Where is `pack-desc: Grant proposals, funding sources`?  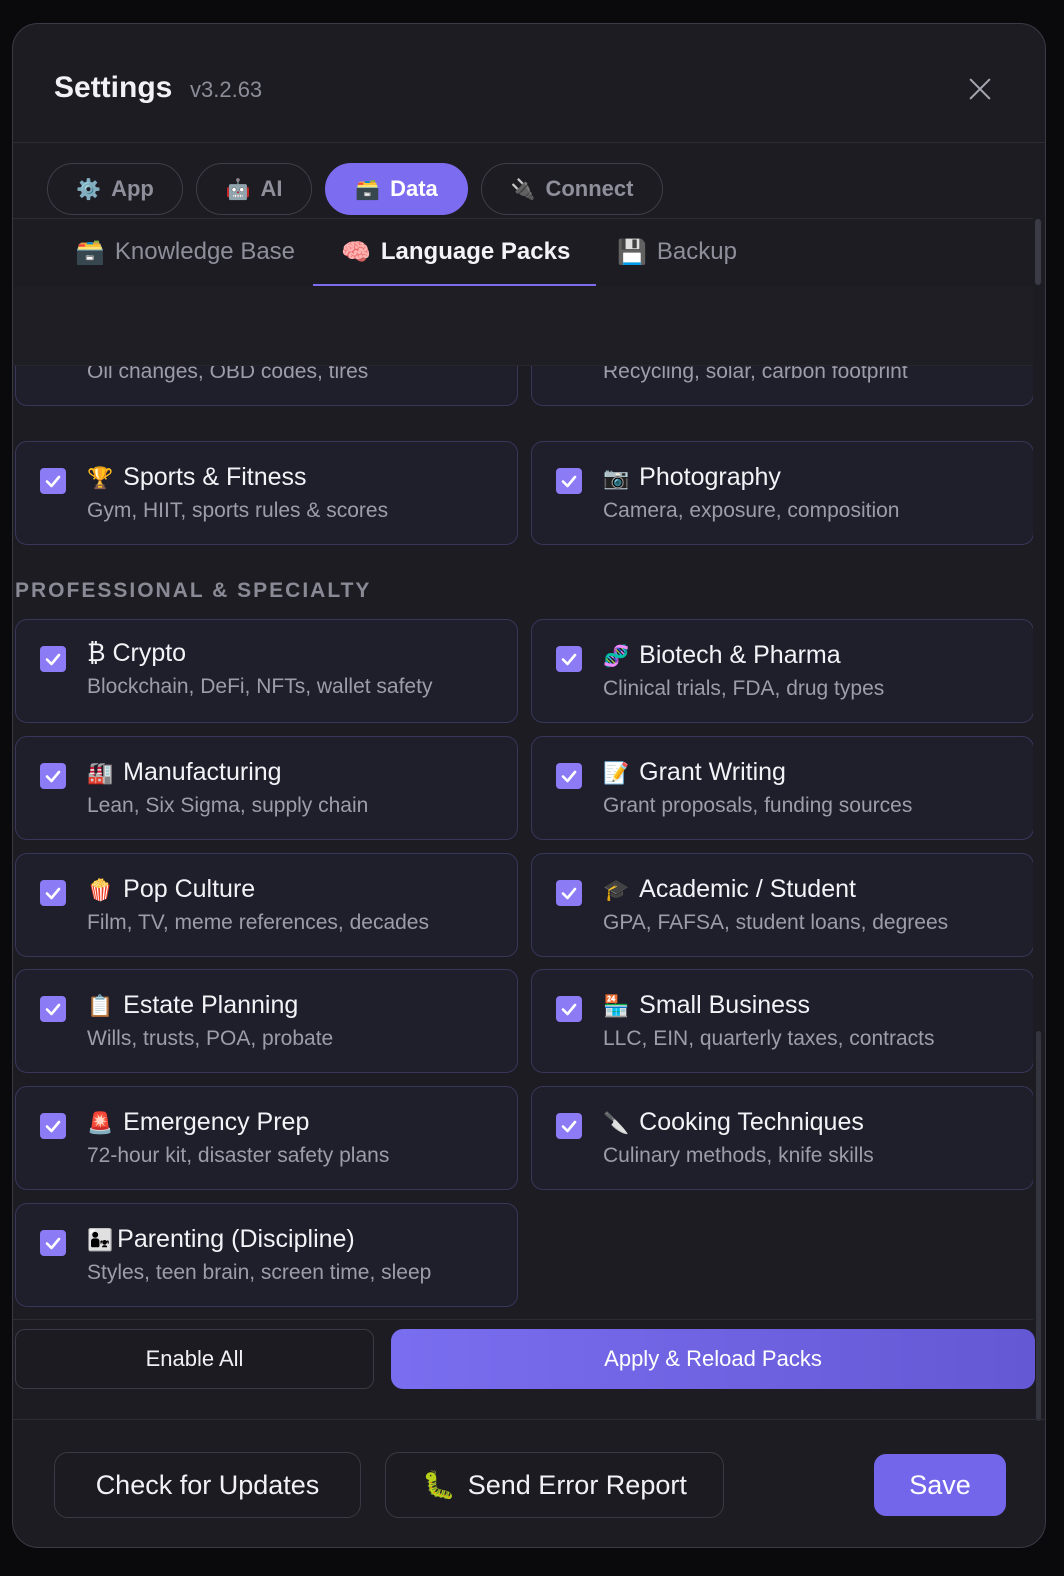
pack-desc: Grant proposals, funding sources is located at coordinates (758, 805).